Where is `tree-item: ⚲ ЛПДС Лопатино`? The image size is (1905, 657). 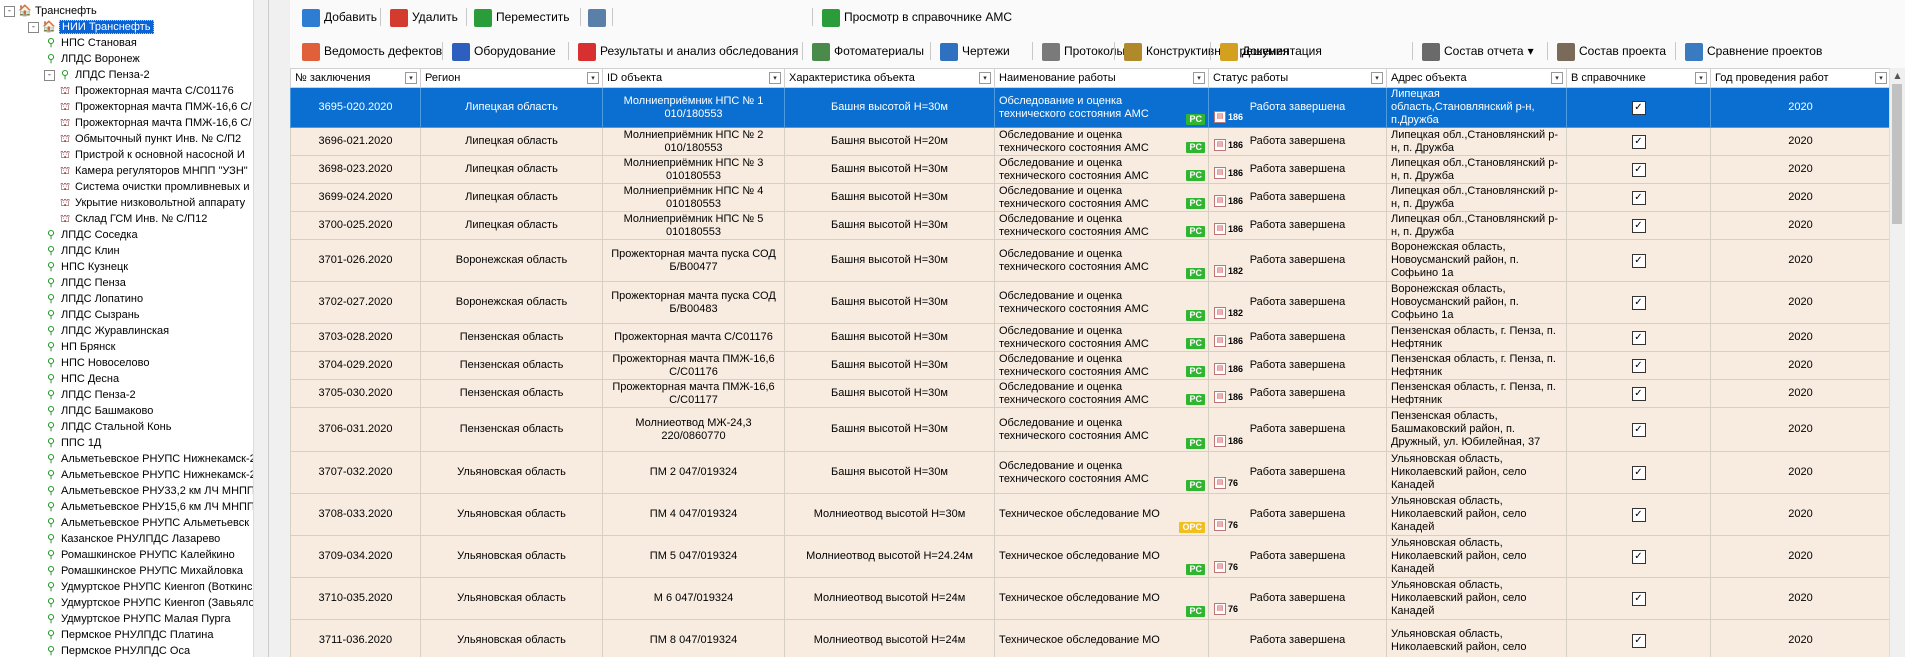
tree-item: ⚲ ЛПДС Лопатино is located at coordinates (93, 299).